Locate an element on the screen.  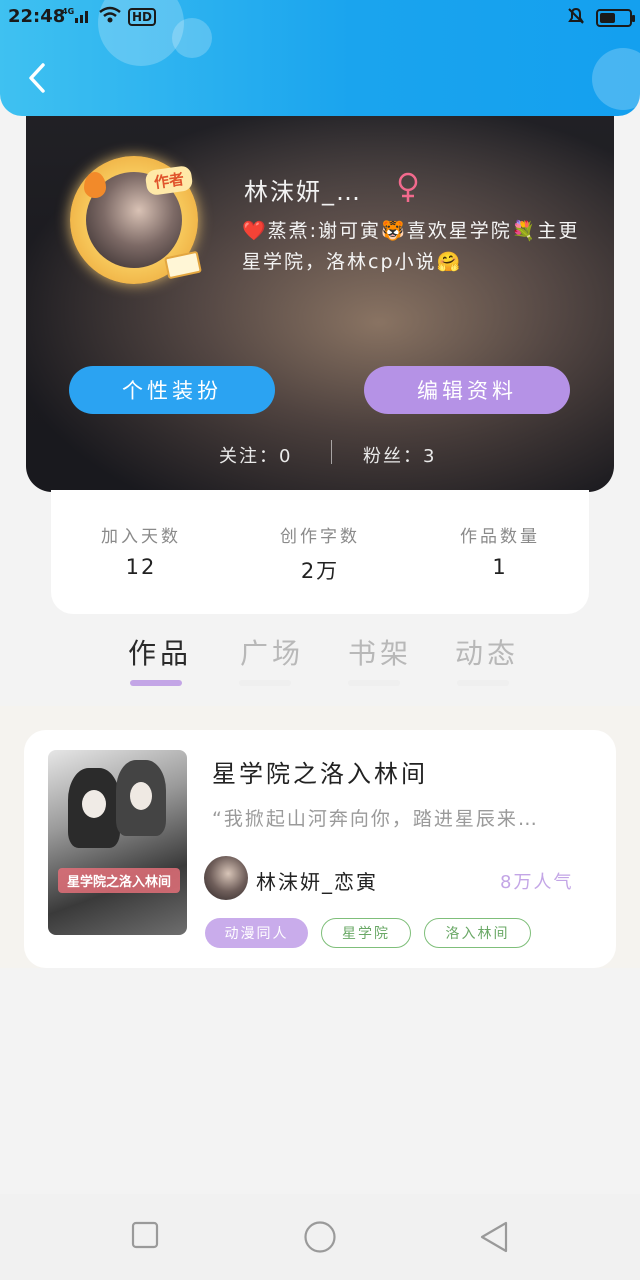
status-time: 22:48 is located at coordinates (37, 16).